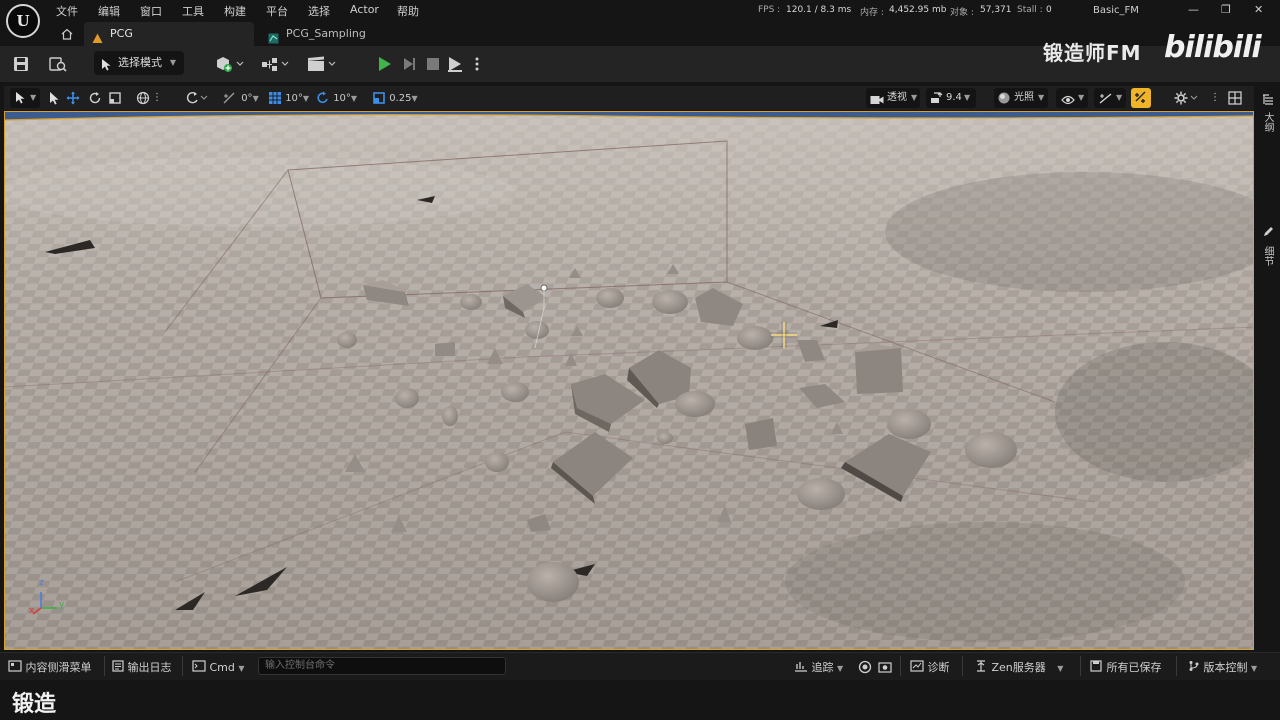 The height and width of the screenshot is (720, 1280). Describe the element at coordinates (169, 34) in the screenshot. I see `tab-pcg: PCG` at that location.